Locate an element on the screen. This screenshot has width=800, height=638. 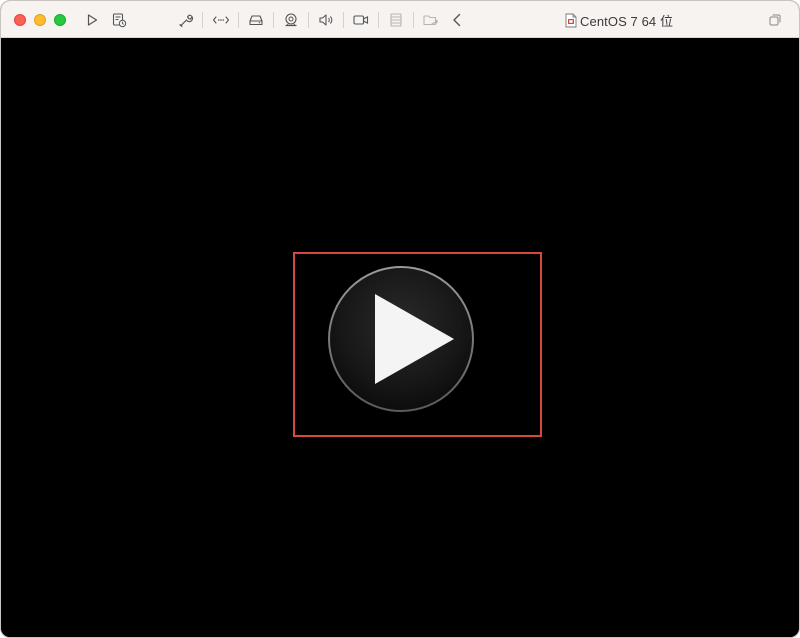
collapse-toolbar-button is located at coordinates (457, 20).